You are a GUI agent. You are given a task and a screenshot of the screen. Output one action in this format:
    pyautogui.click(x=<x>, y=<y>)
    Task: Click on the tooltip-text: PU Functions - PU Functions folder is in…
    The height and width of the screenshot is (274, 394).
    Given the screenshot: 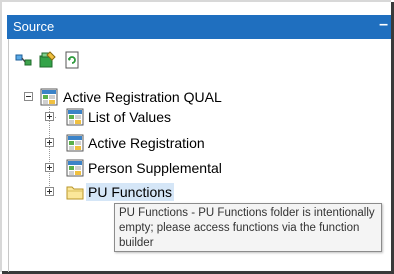 What is the action you would take?
    pyautogui.click(x=247, y=228)
    